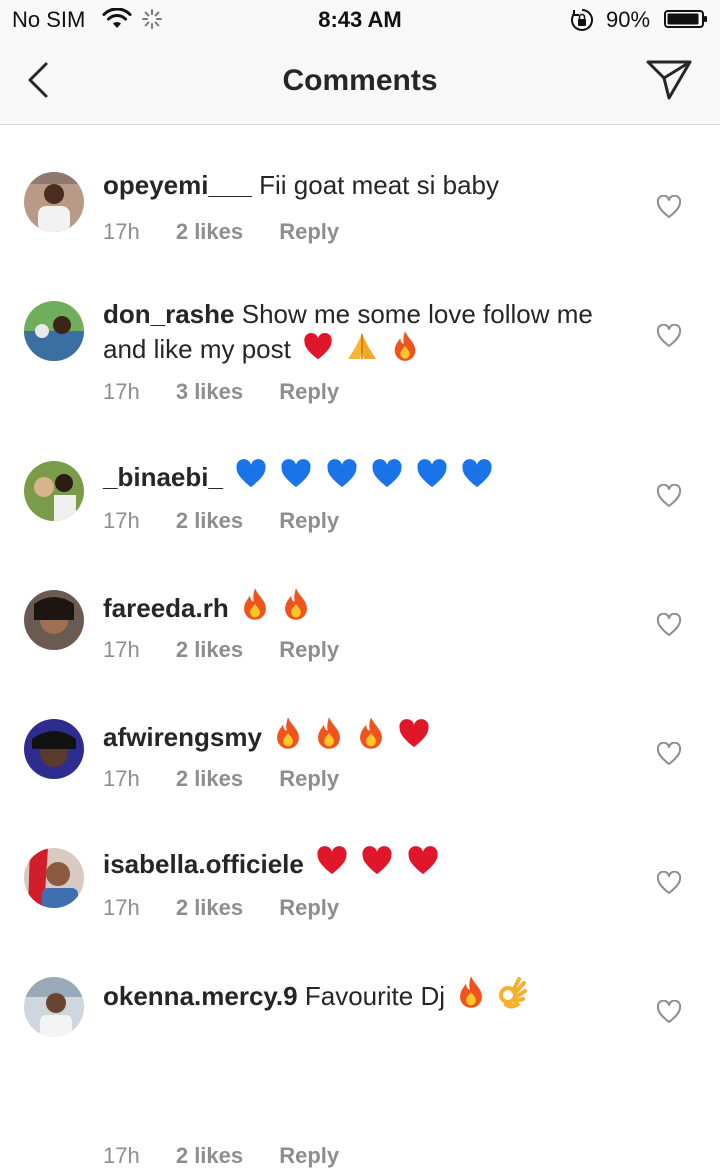  I want to click on comment-text: Fii goat meat si baby, so click(379, 185).